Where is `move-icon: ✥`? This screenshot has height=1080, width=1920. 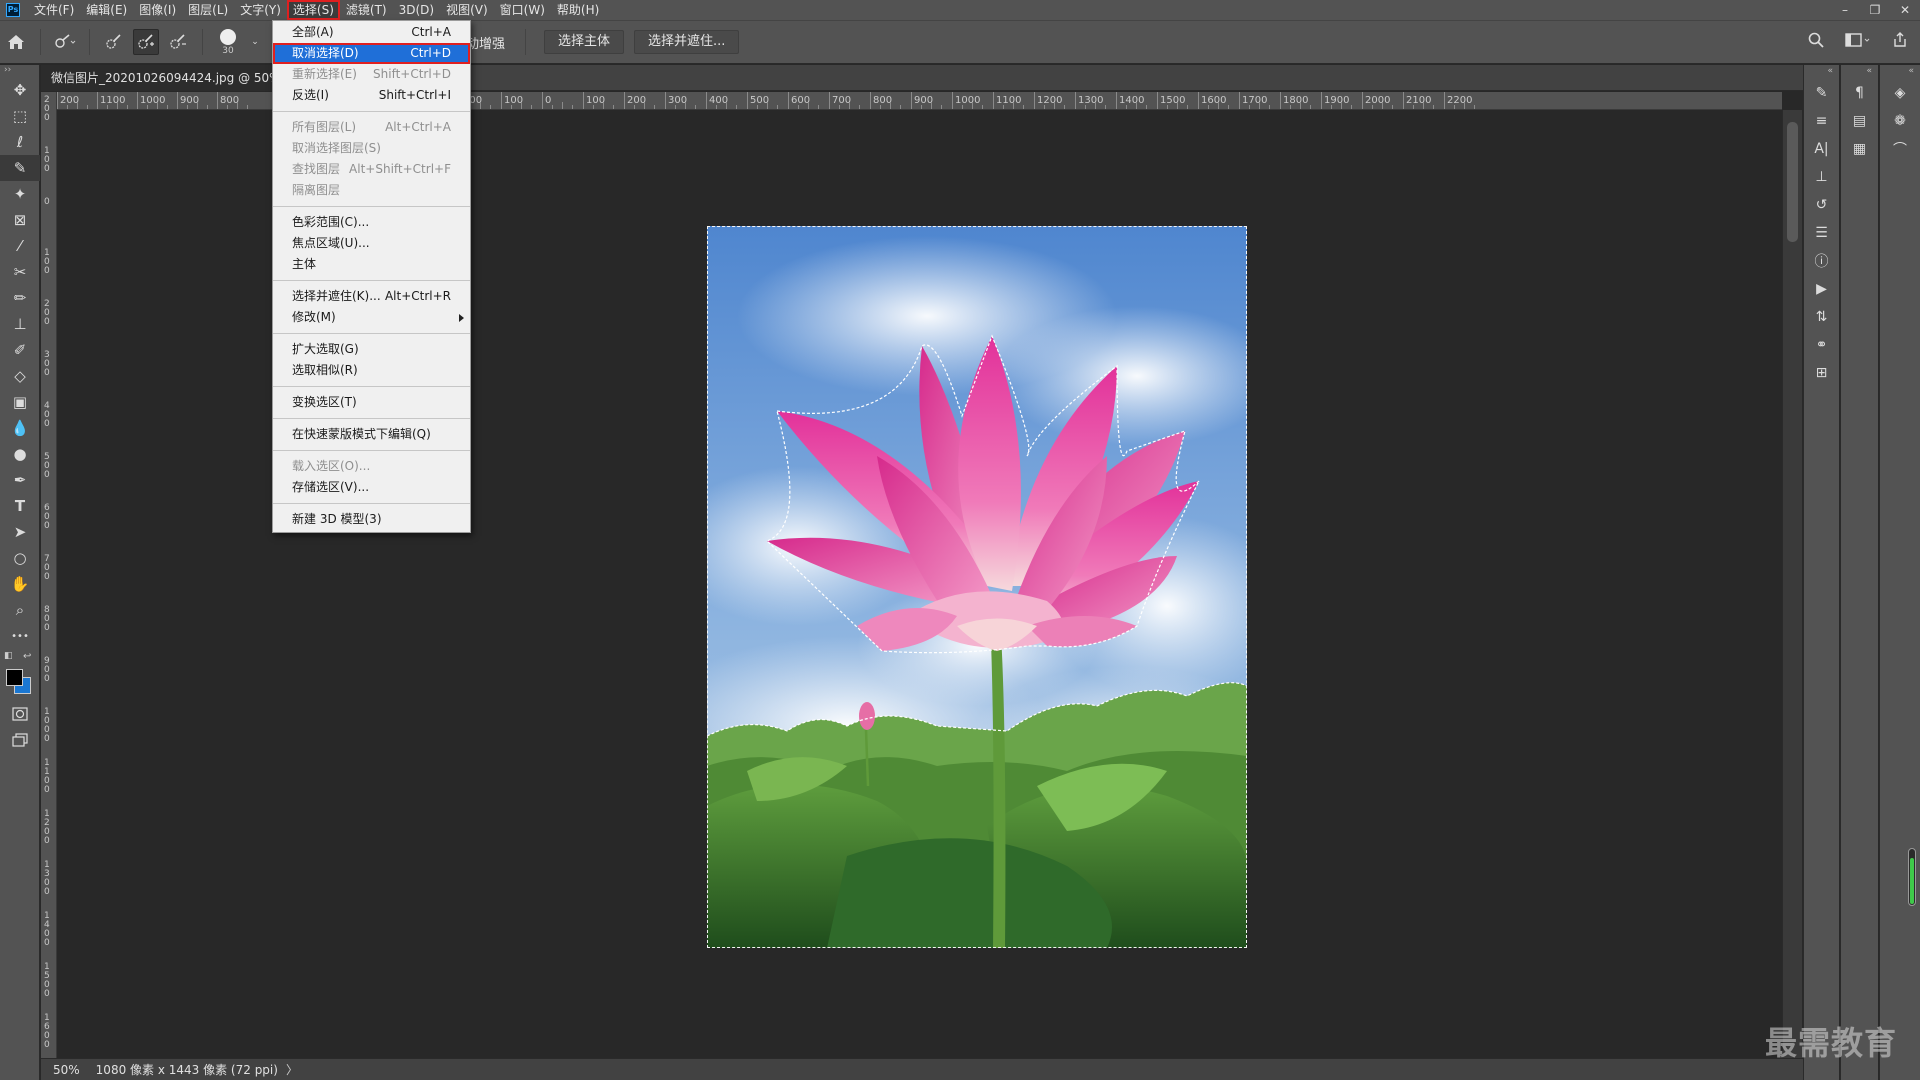 move-icon: ✥ is located at coordinates (20, 90).